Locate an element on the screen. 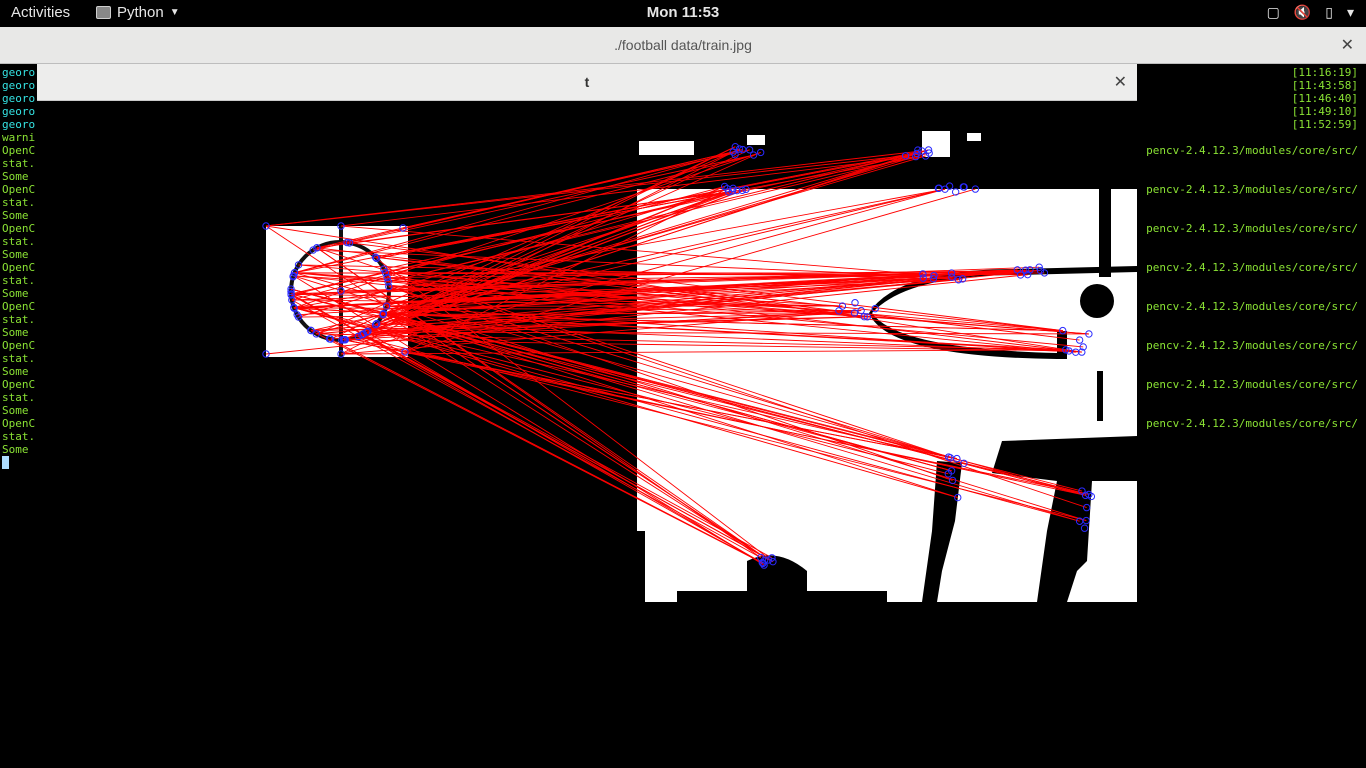  terminal-right-line: [11:16:19] is located at coordinates (1324, 72).